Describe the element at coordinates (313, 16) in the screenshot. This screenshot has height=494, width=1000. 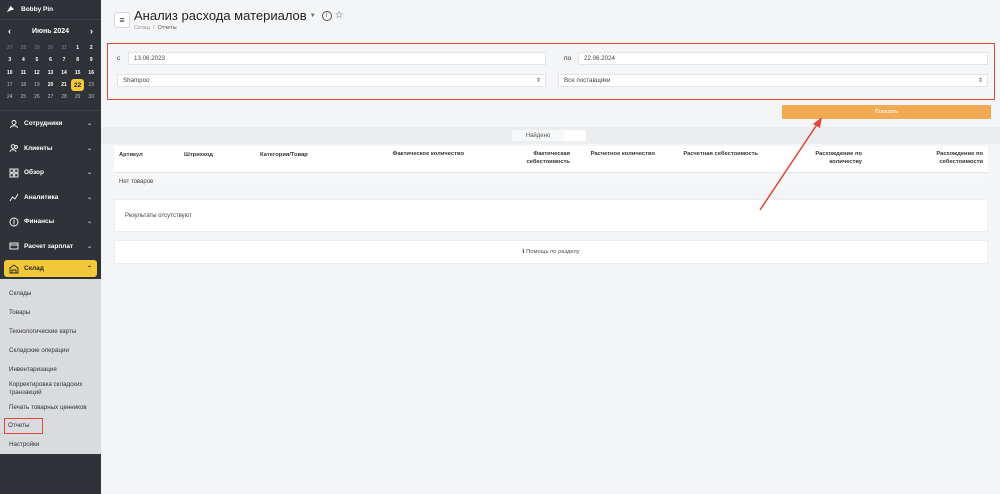
I see `chevron-down-icon: ▼` at that location.